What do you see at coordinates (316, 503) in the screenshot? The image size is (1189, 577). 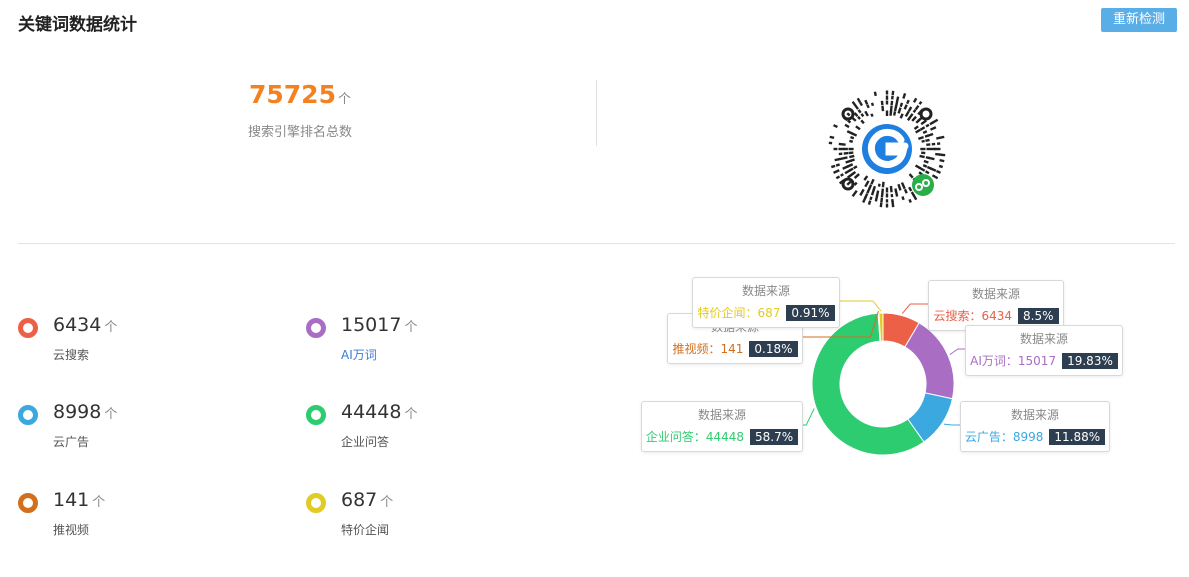 I see `special-news-dot-icon` at bounding box center [316, 503].